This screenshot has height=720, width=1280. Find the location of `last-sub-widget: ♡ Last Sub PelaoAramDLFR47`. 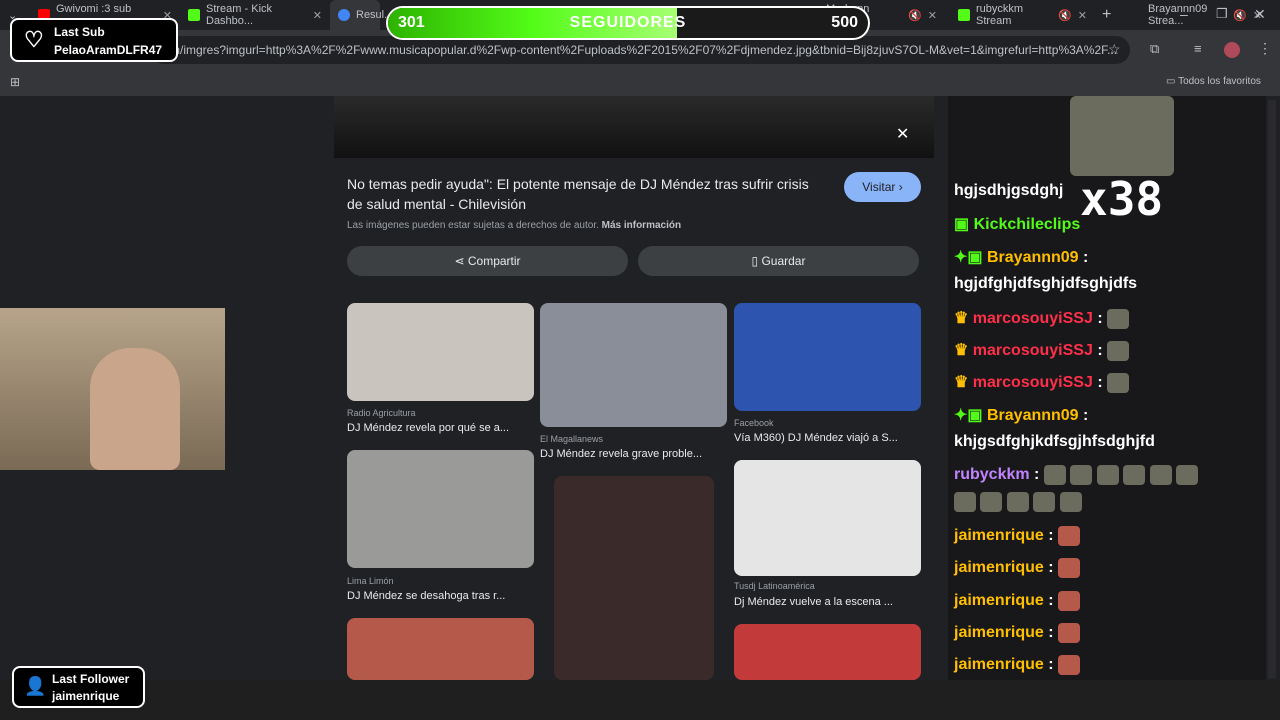

last-sub-widget: ♡ Last Sub PelaoAramDLFR47 is located at coordinates (94, 40).